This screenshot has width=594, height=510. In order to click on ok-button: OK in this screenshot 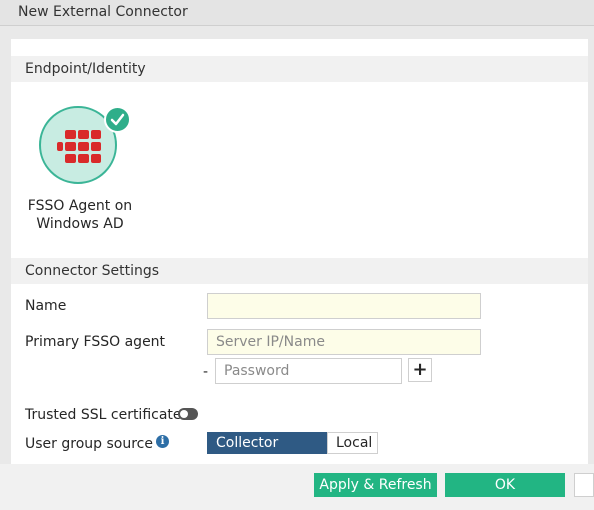, I will do `click(505, 485)`.